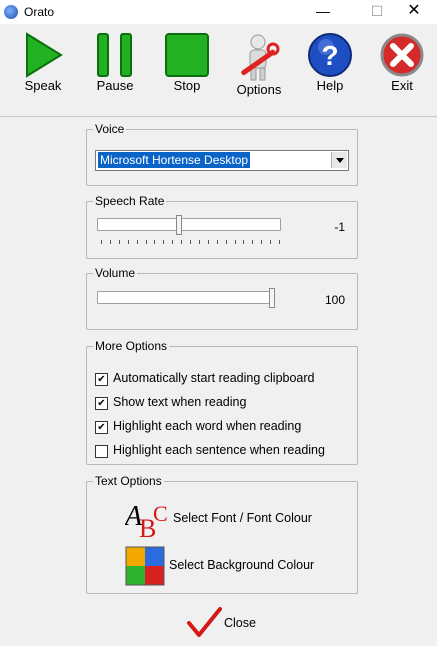  What do you see at coordinates (44, 55) in the screenshot?
I see `play-icon` at bounding box center [44, 55].